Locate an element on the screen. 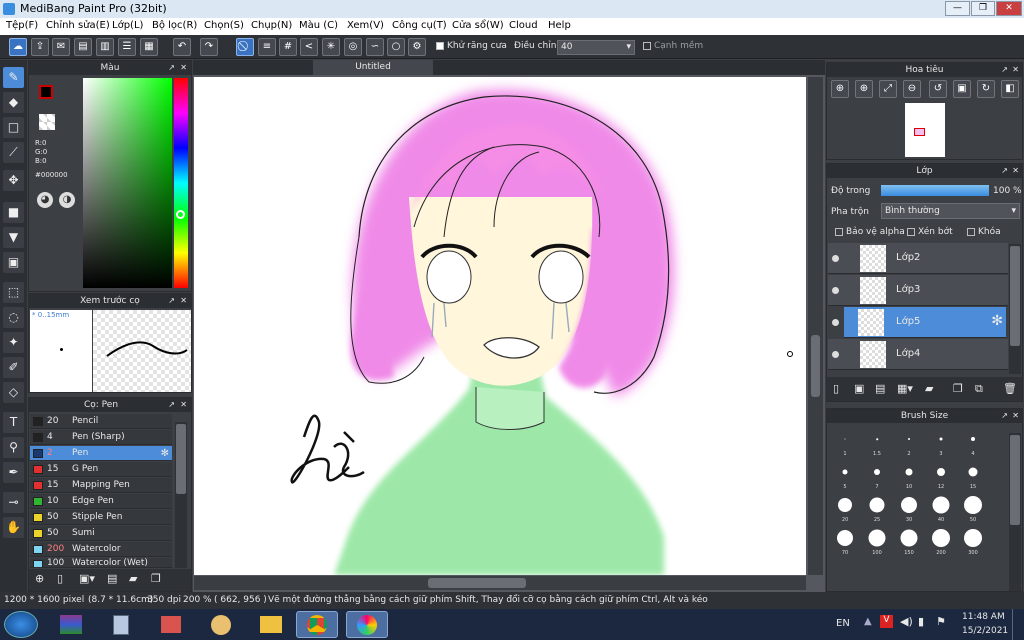 The width and height of the screenshot is (1024, 640). winrar-icon is located at coordinates (71, 624).